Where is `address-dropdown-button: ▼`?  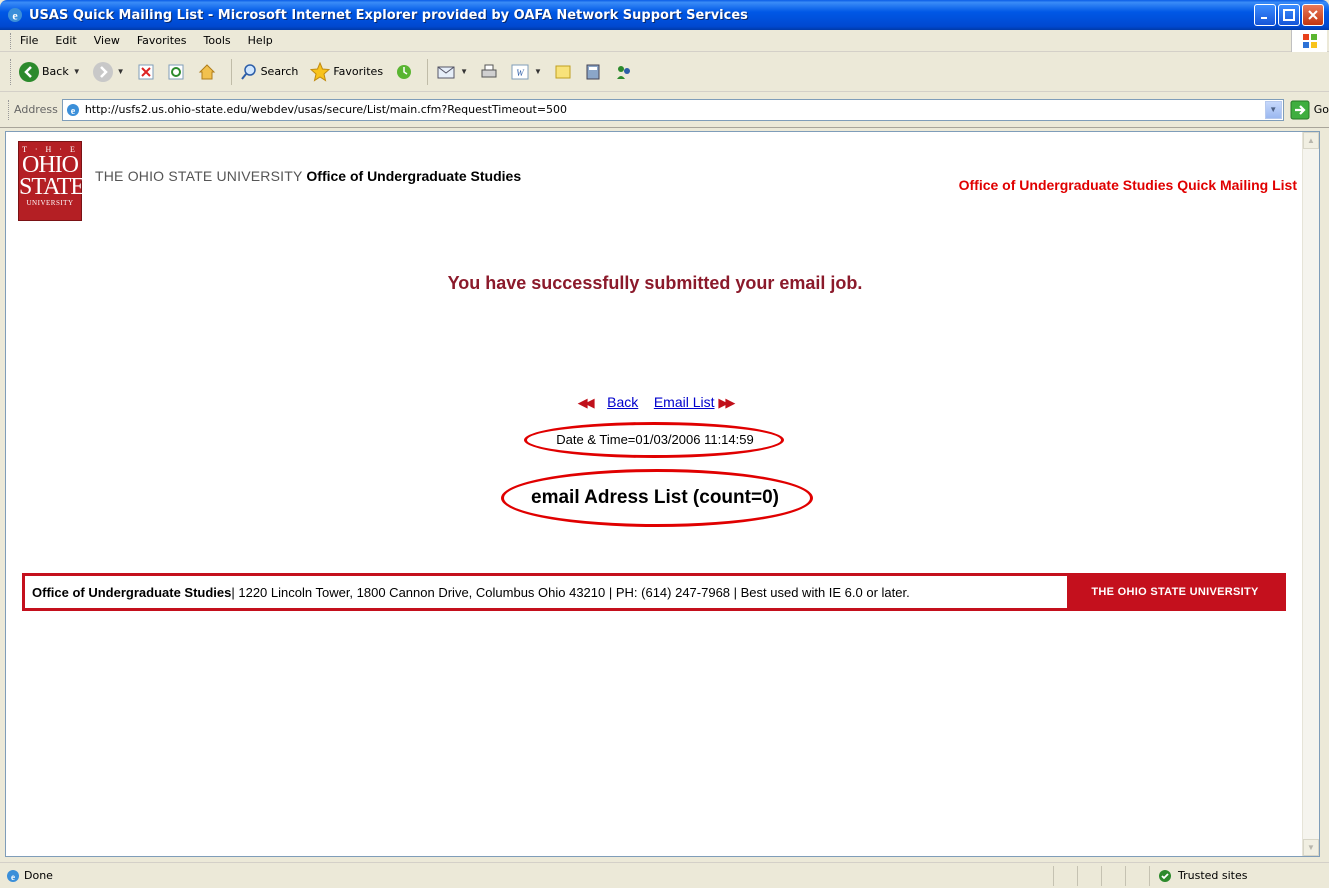 address-dropdown-button: ▼ is located at coordinates (1273, 109).